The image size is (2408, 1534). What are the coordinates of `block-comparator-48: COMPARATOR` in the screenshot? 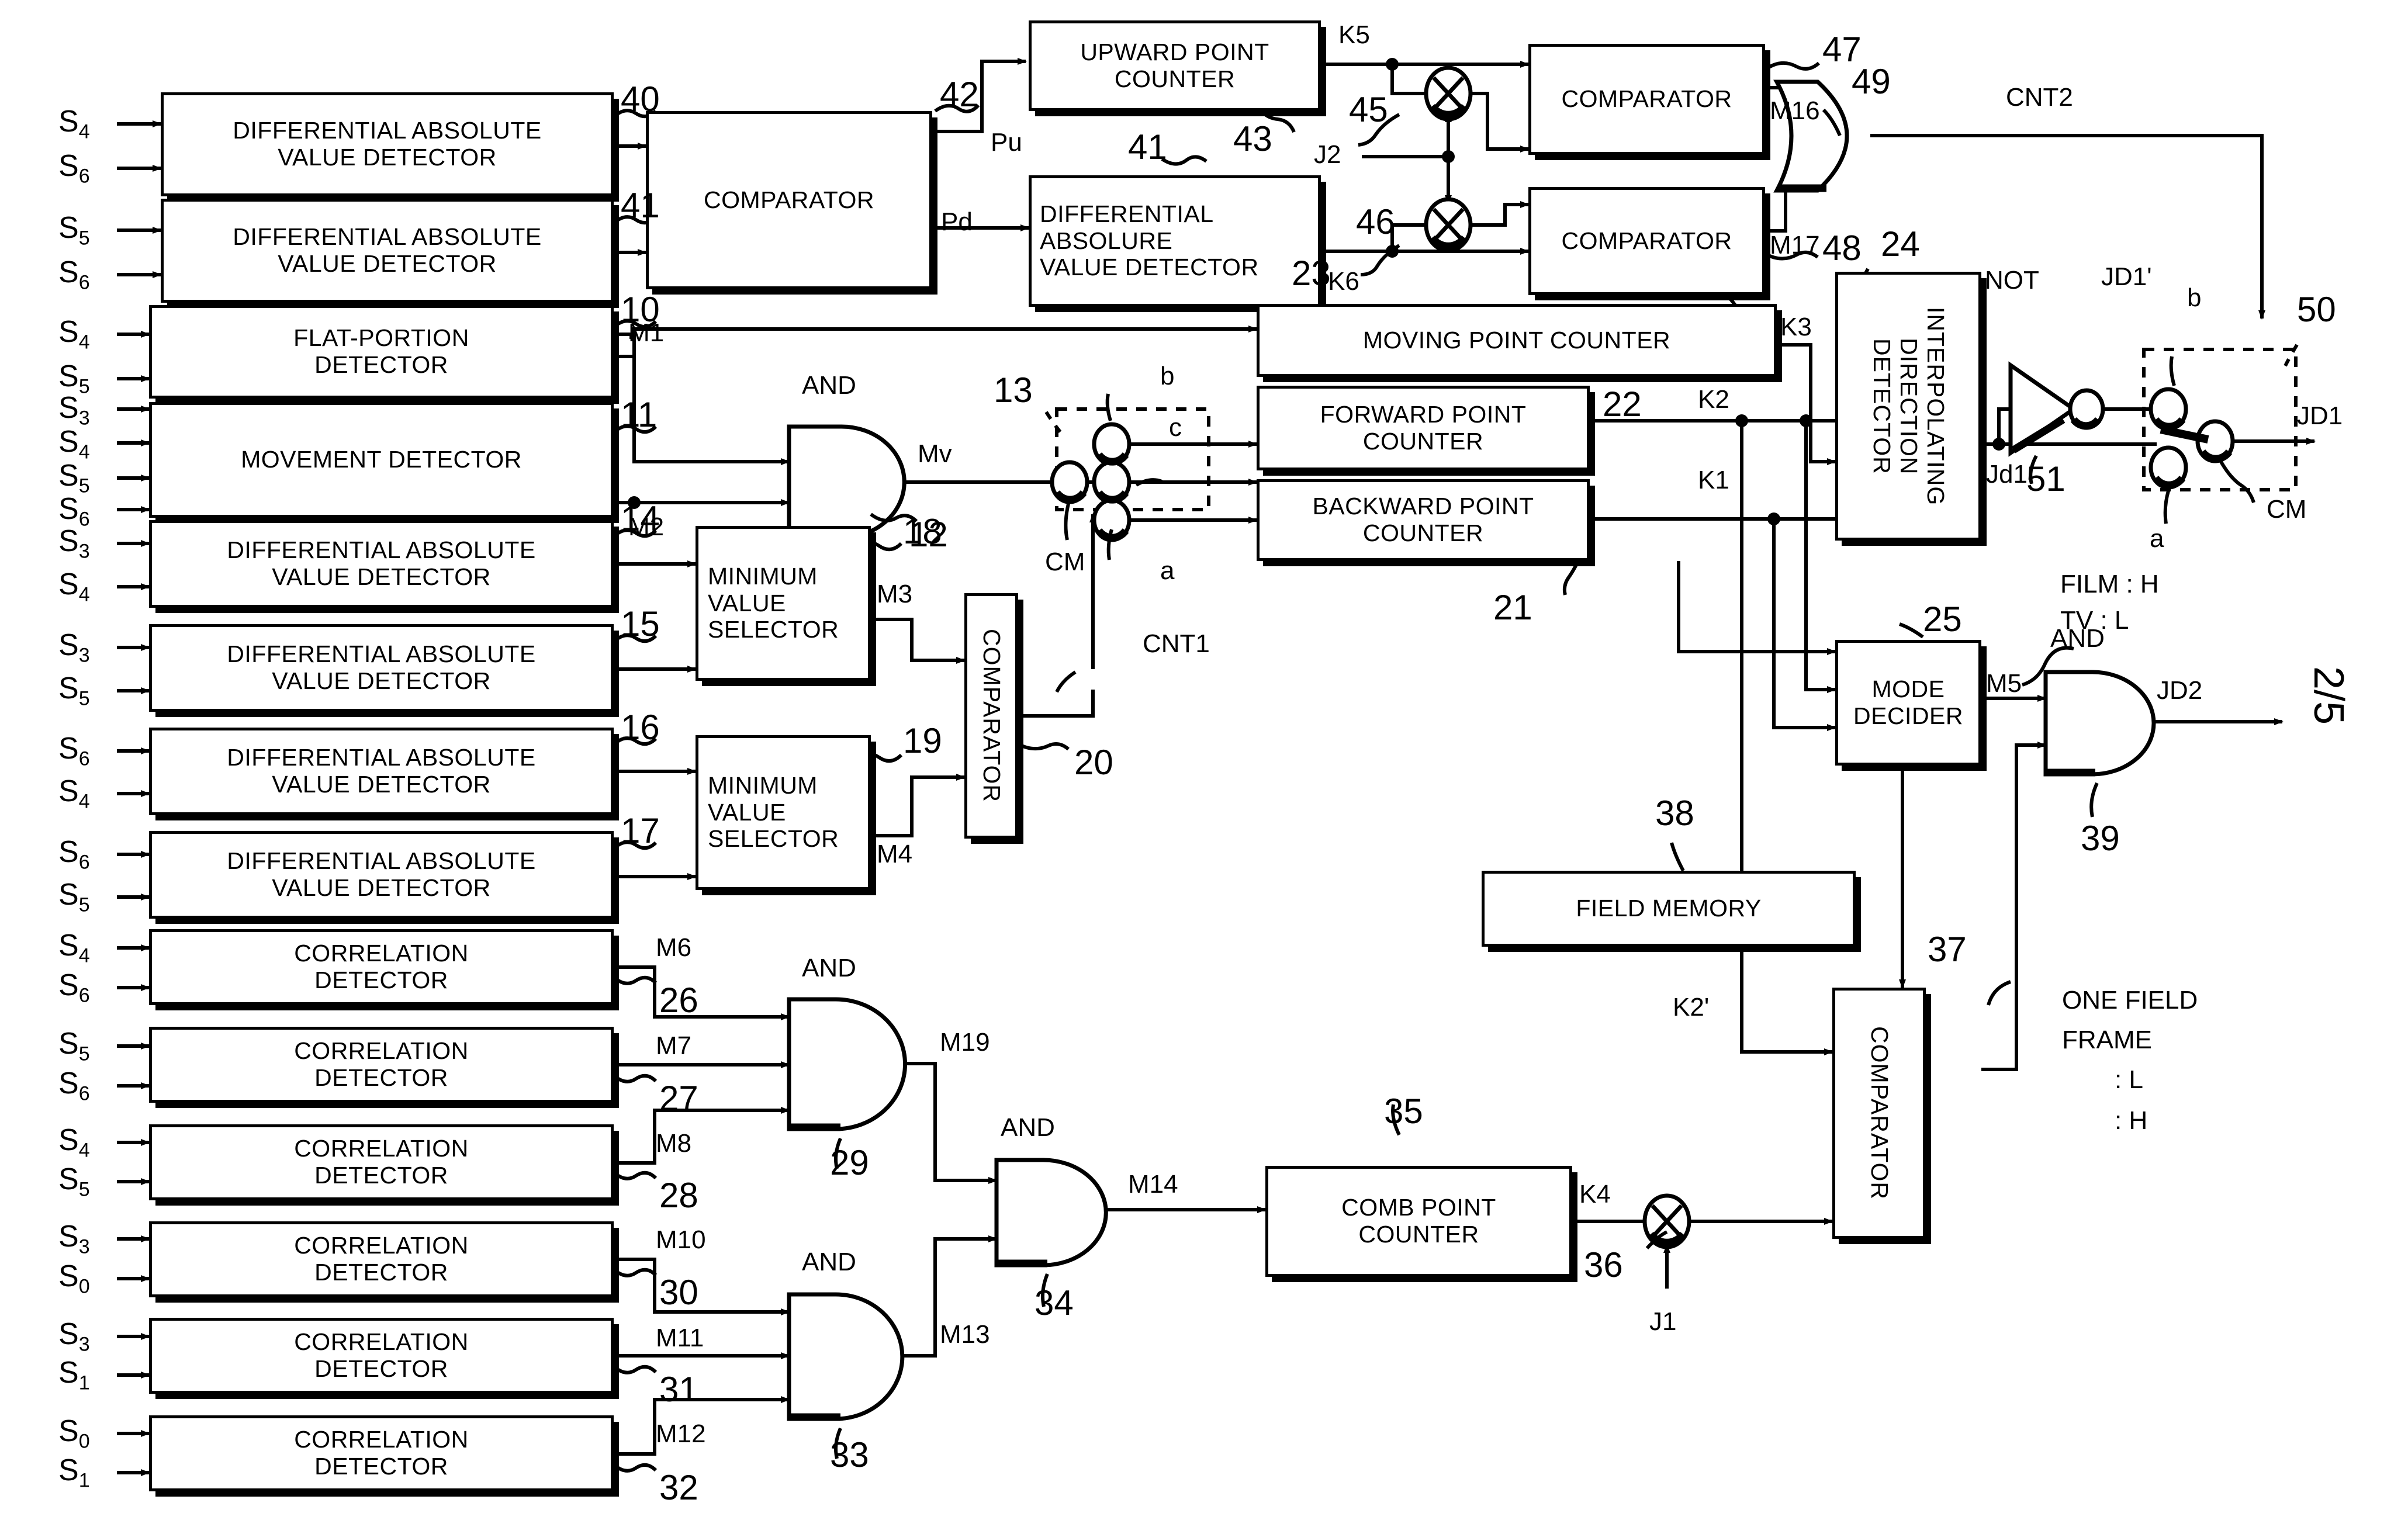 It's located at (1647, 241).